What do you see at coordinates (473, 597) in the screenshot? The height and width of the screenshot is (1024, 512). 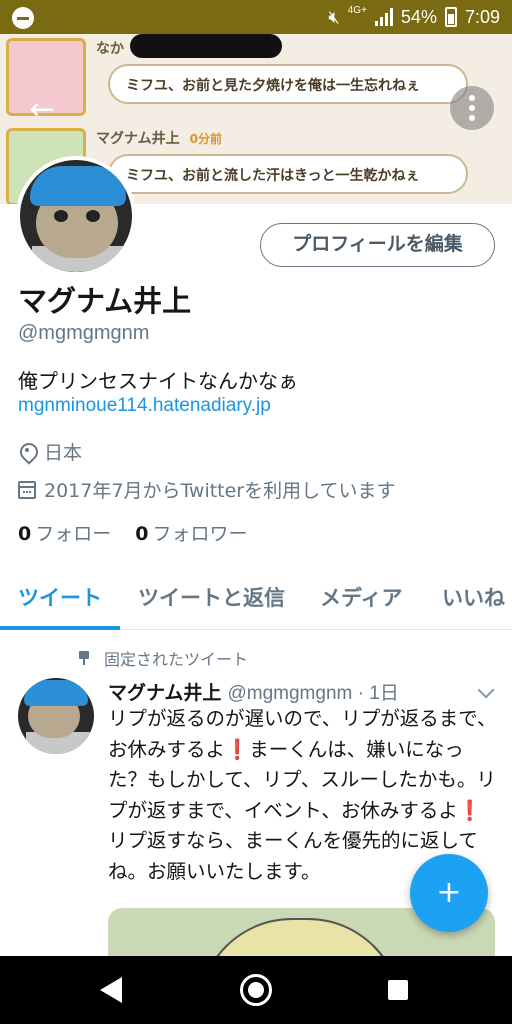 I see `tab-likes: いいね` at bounding box center [473, 597].